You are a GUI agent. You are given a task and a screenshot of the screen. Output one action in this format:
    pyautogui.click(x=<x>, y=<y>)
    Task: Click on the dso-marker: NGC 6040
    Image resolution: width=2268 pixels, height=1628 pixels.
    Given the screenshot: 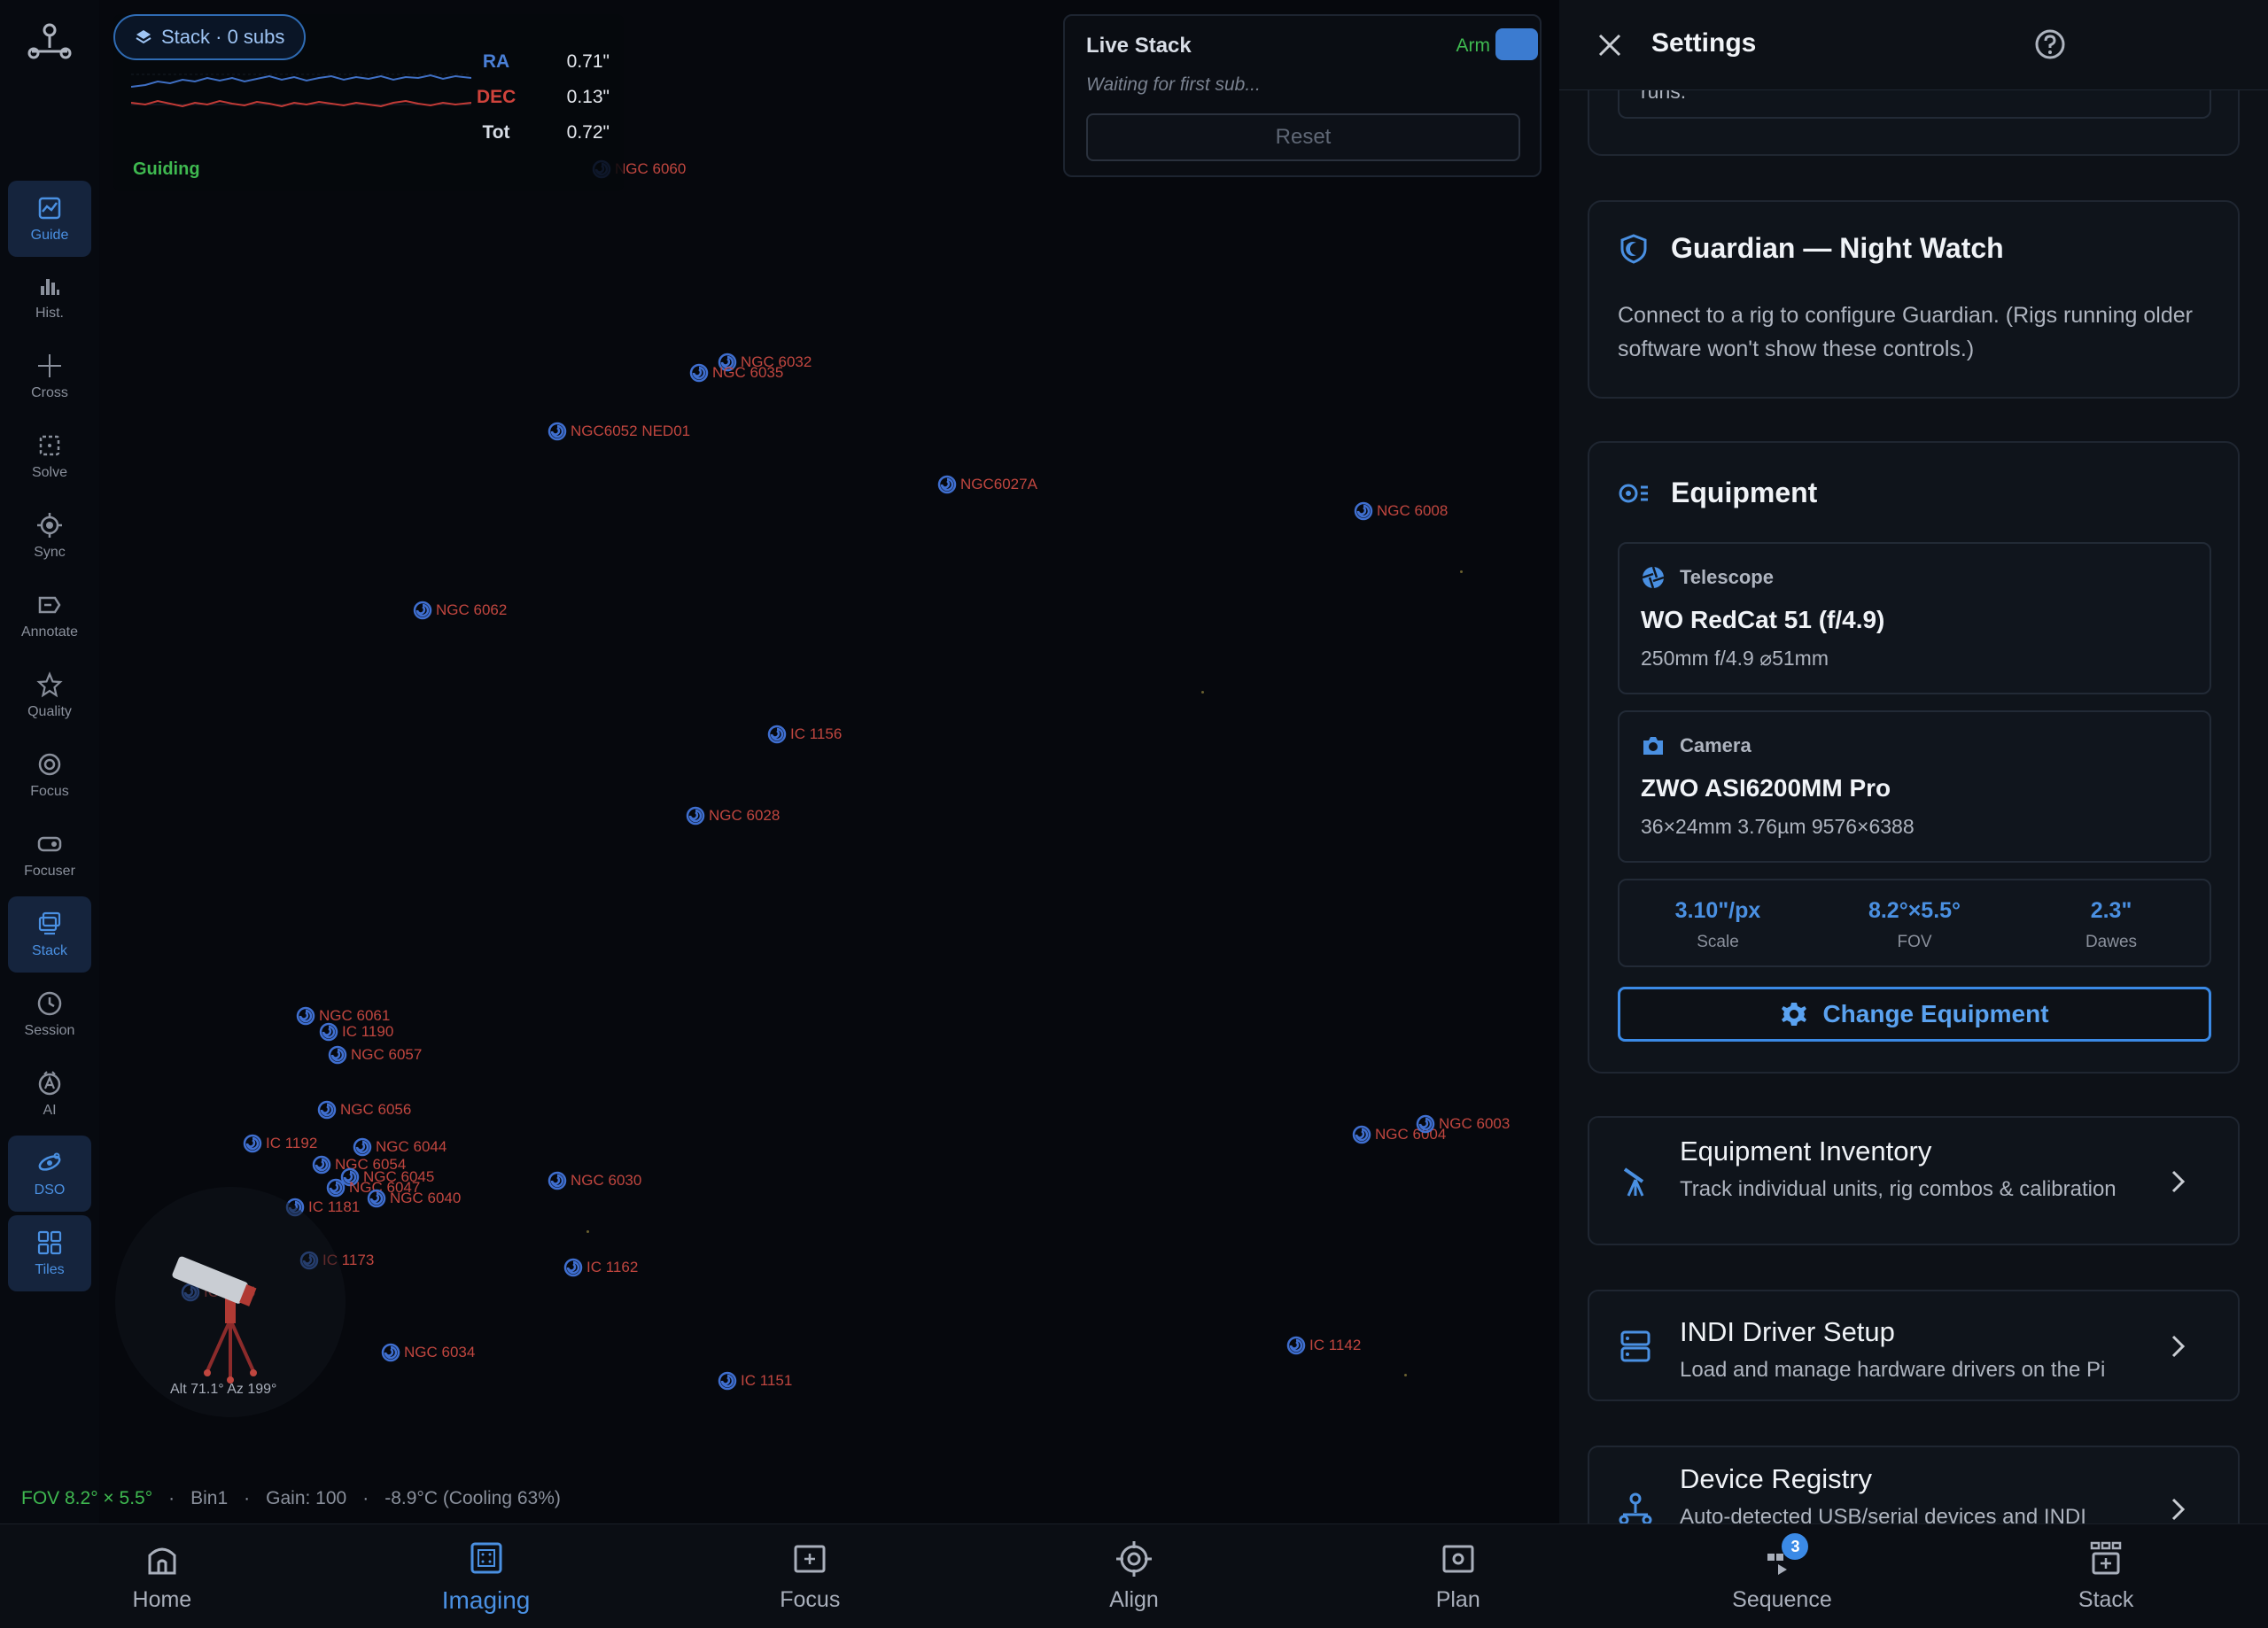 What is the action you would take?
    pyautogui.click(x=414, y=1198)
    